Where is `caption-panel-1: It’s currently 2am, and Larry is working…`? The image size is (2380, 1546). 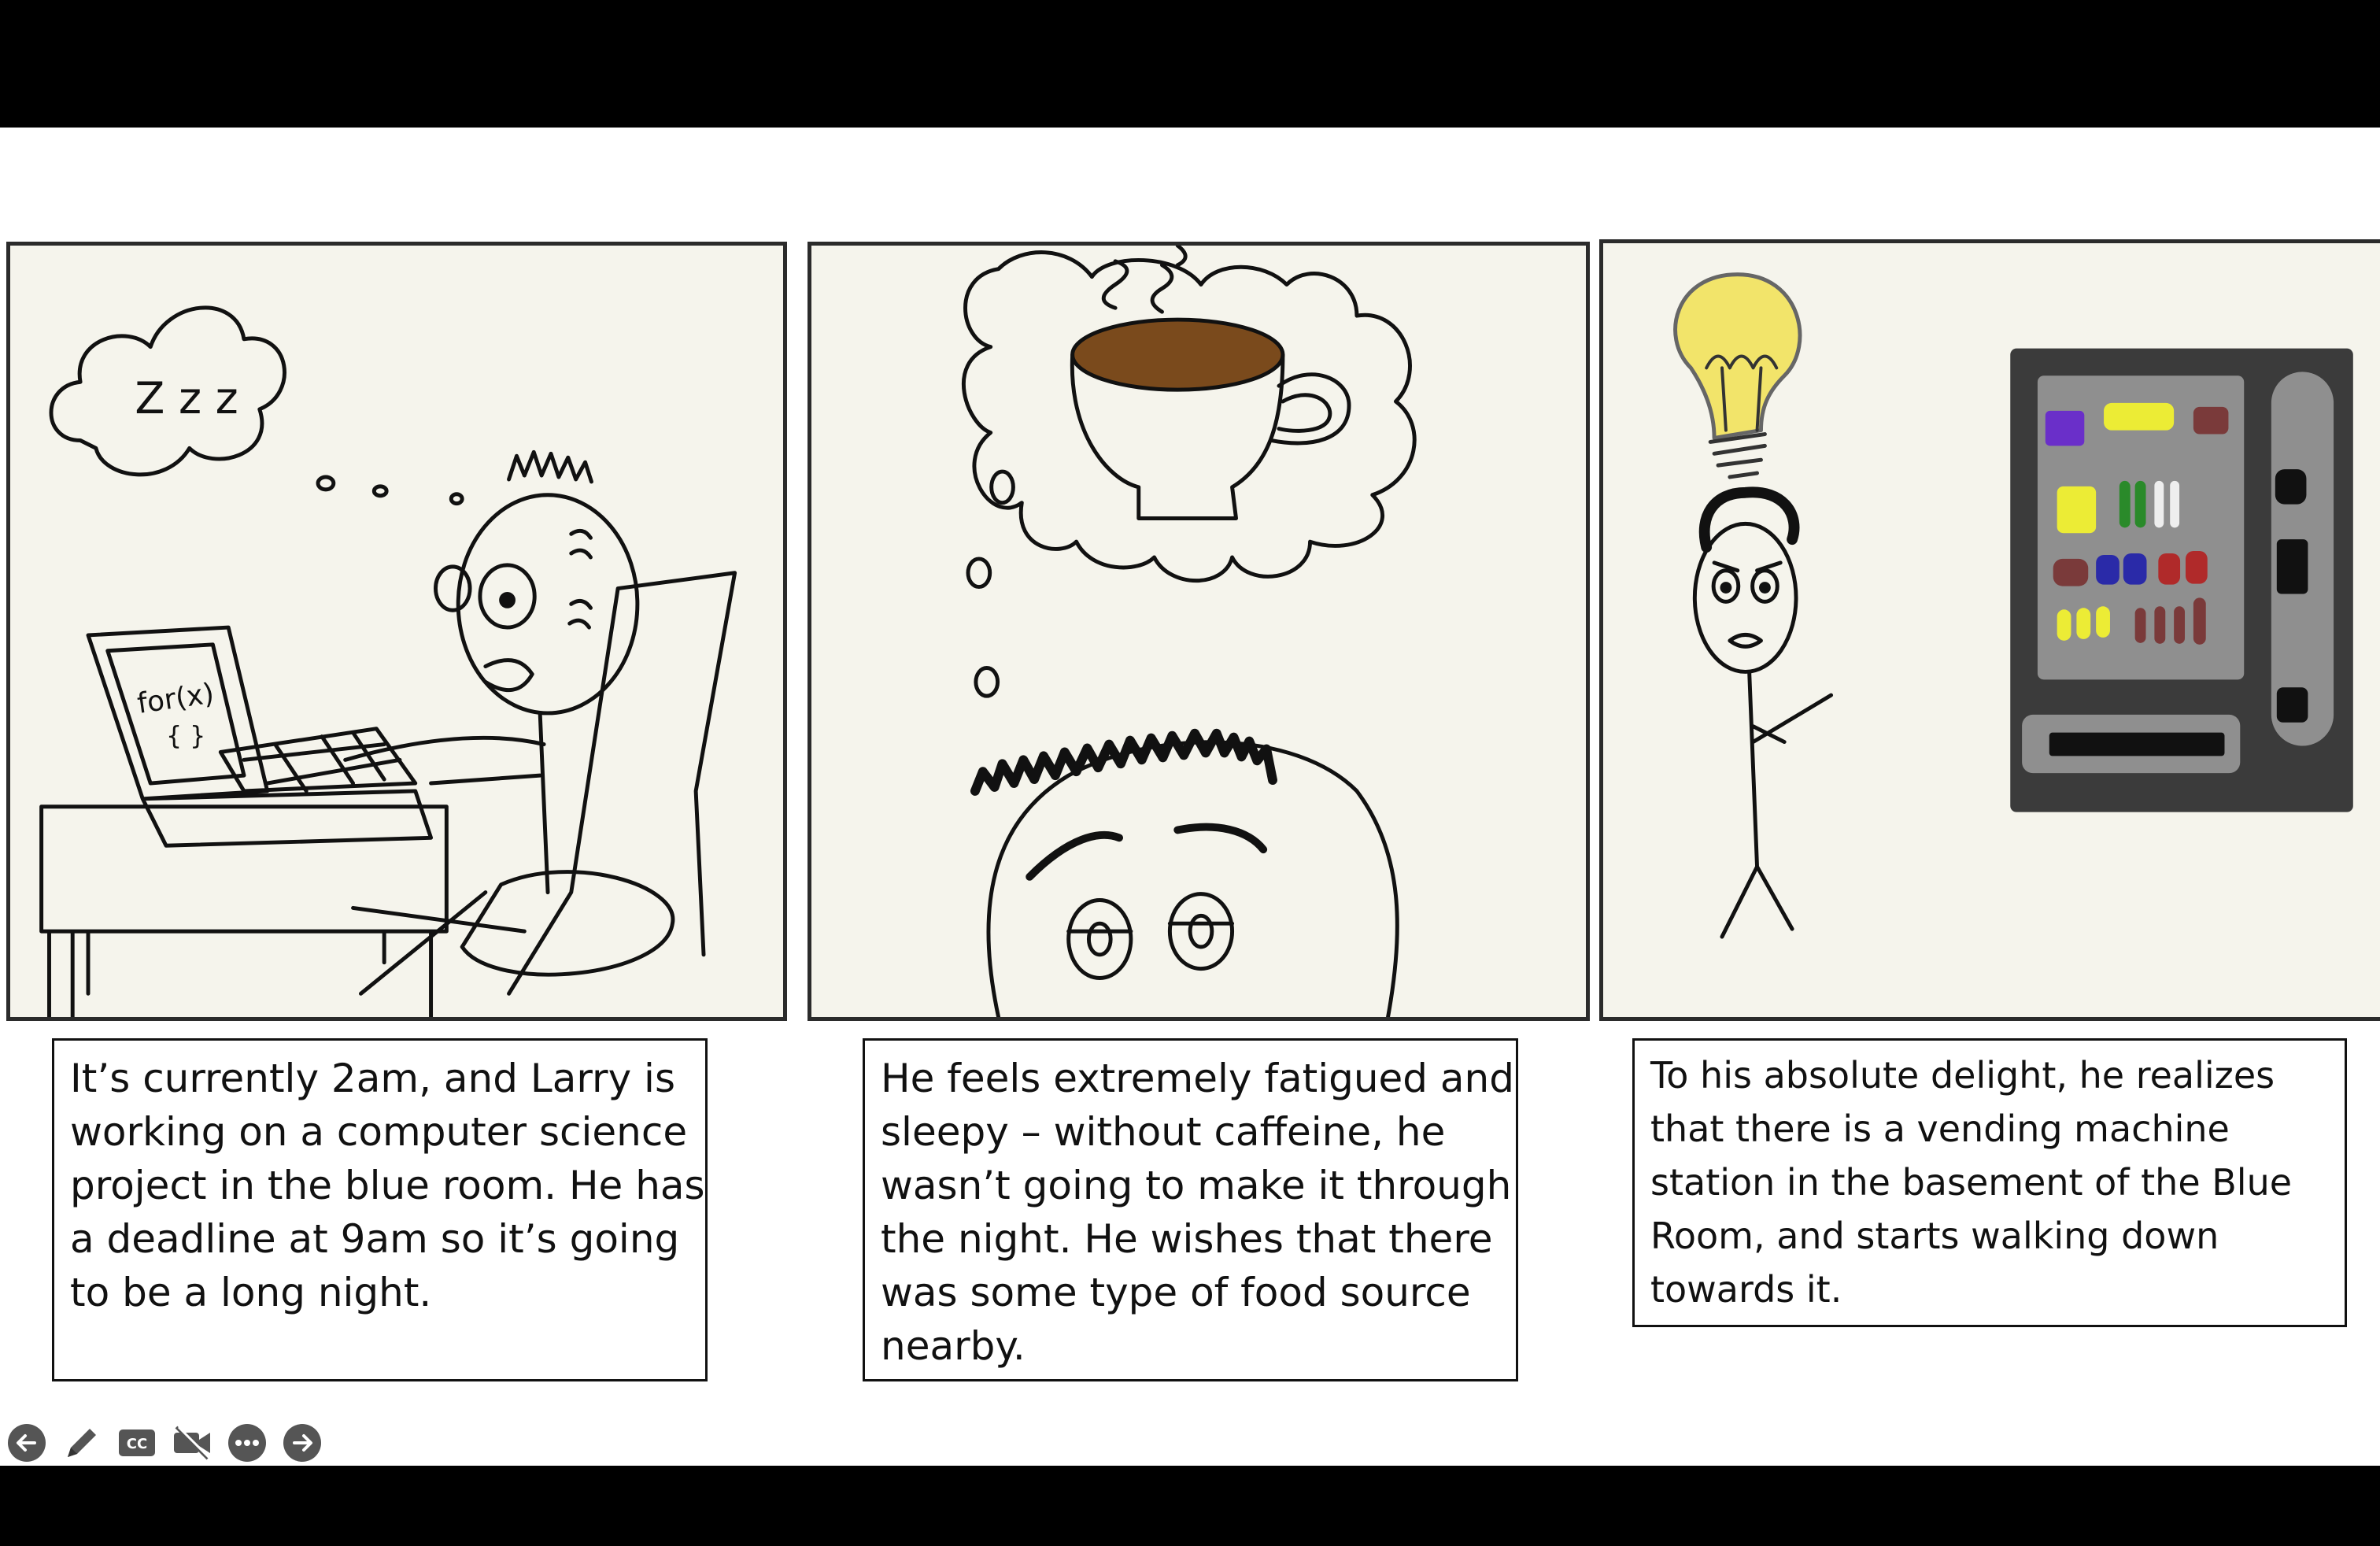 caption-panel-1: It’s currently 2am, and Larry is working… is located at coordinates (380, 1209).